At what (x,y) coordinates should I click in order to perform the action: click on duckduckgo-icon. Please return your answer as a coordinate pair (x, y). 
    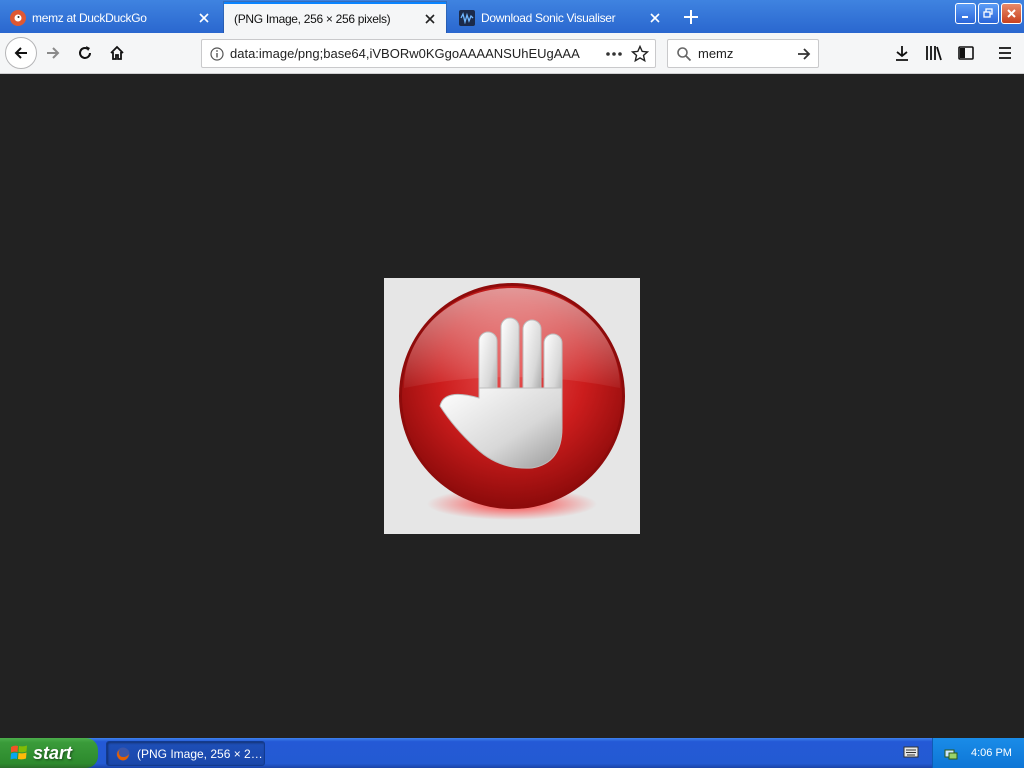
    Looking at the image, I should click on (18, 17).